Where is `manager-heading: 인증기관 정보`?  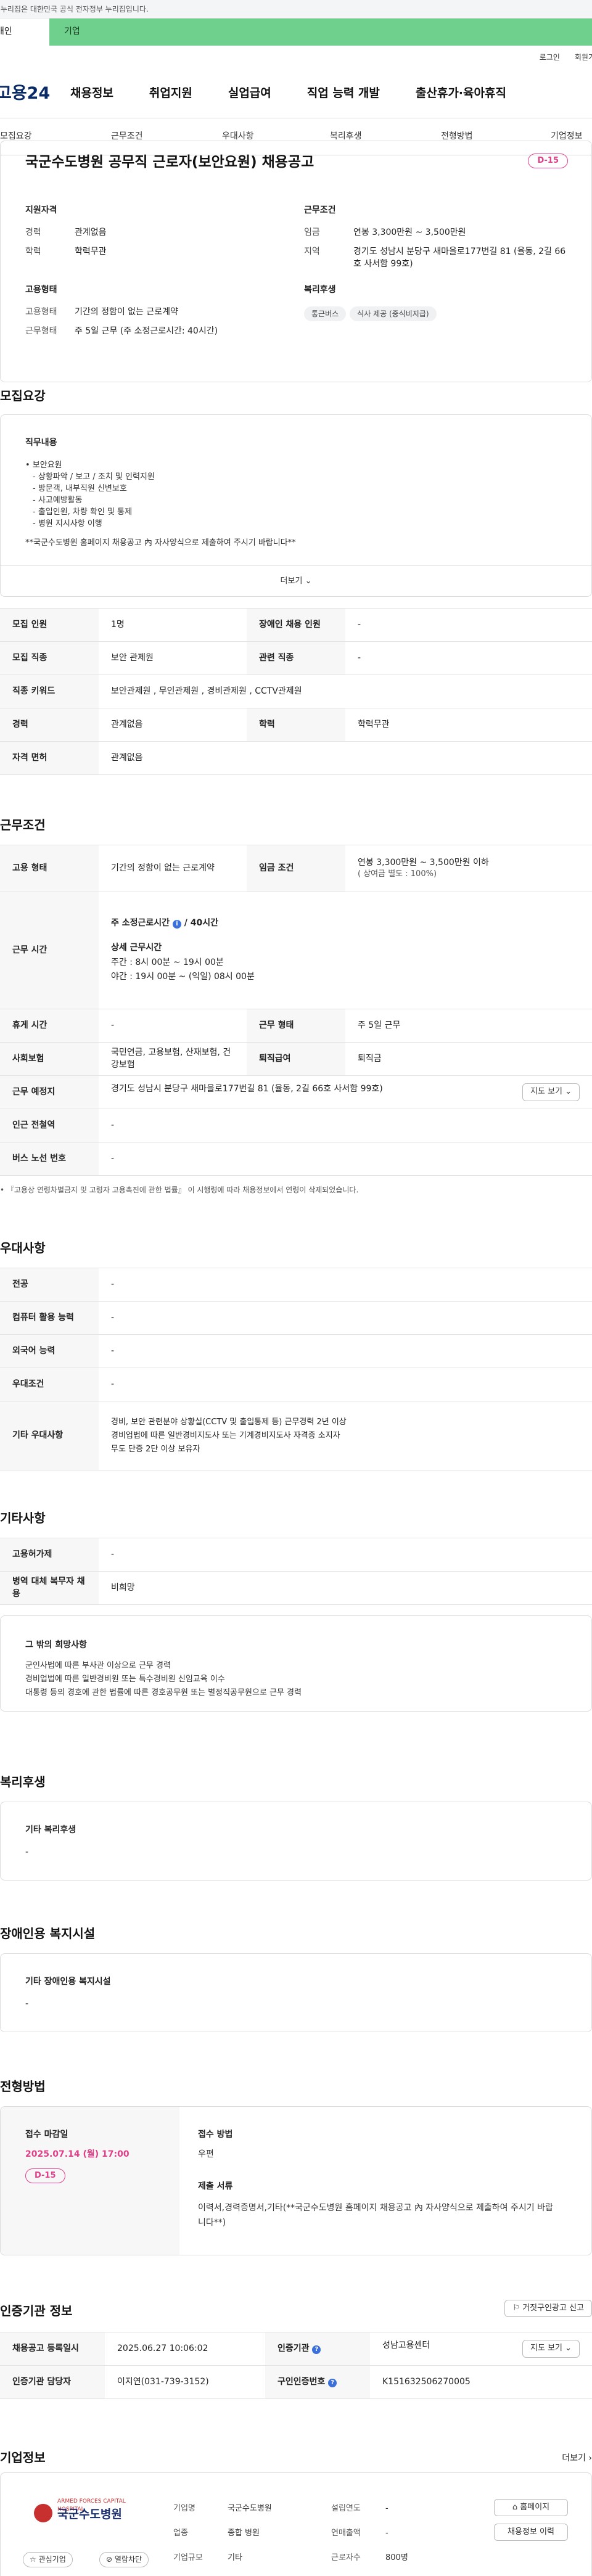 manager-heading: 인증기관 정보 is located at coordinates (37, 2310).